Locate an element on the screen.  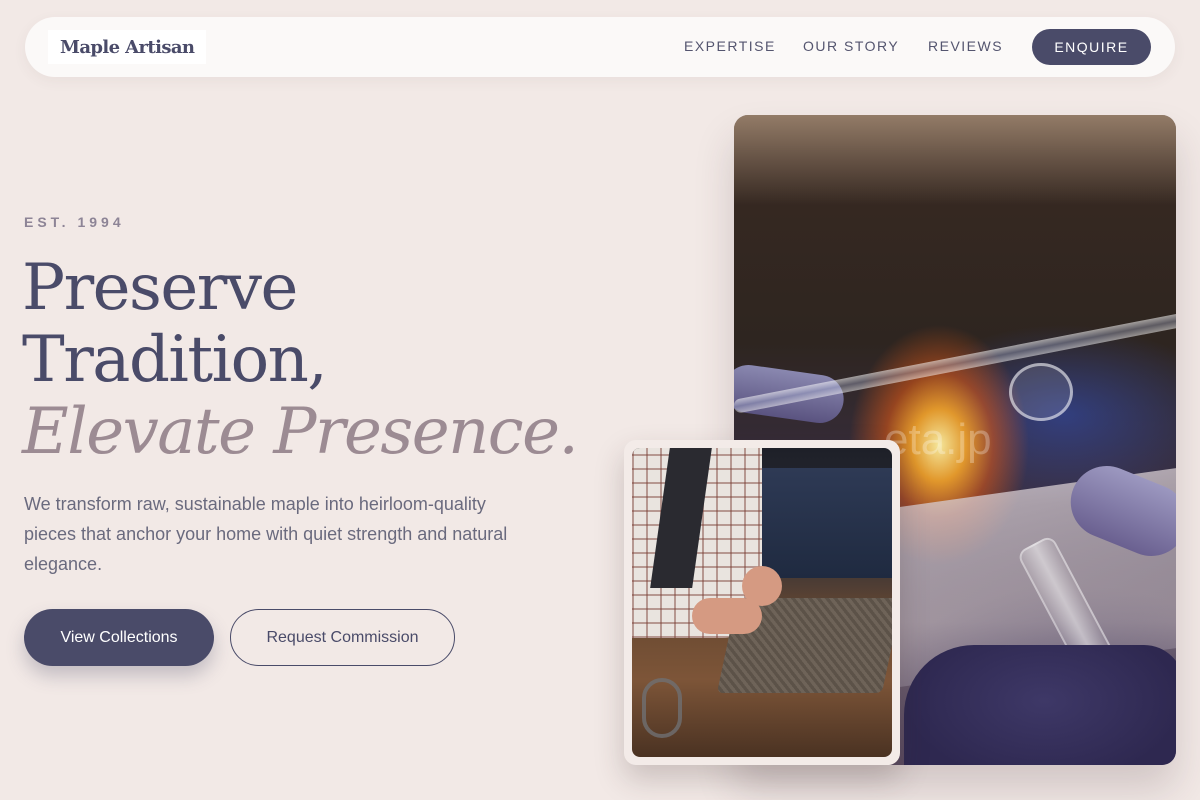
tailoring-photo is located at coordinates (762, 602).